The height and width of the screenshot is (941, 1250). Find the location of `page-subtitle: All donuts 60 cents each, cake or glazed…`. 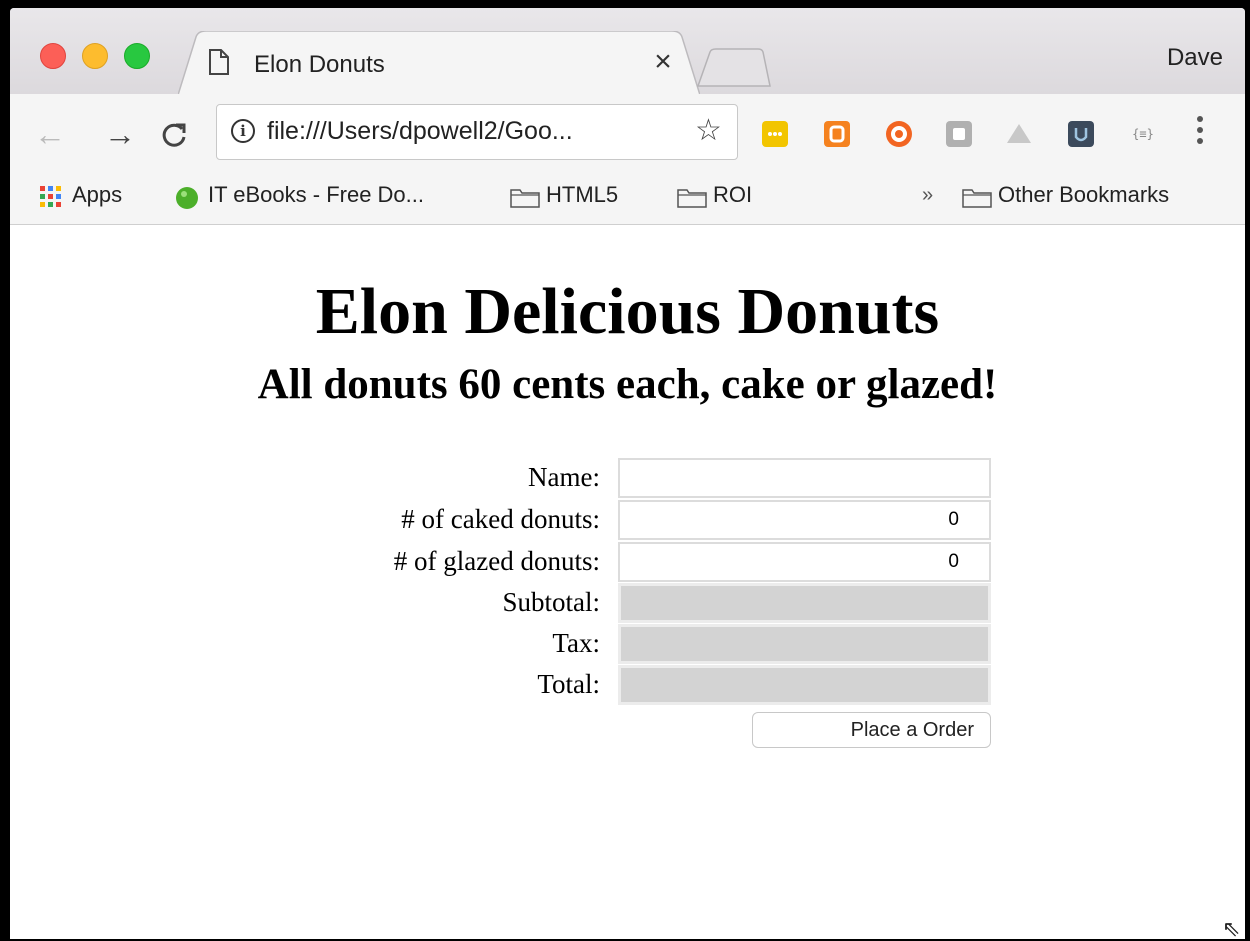

page-subtitle: All donuts 60 cents each, cake or glazed… is located at coordinates (627, 384).